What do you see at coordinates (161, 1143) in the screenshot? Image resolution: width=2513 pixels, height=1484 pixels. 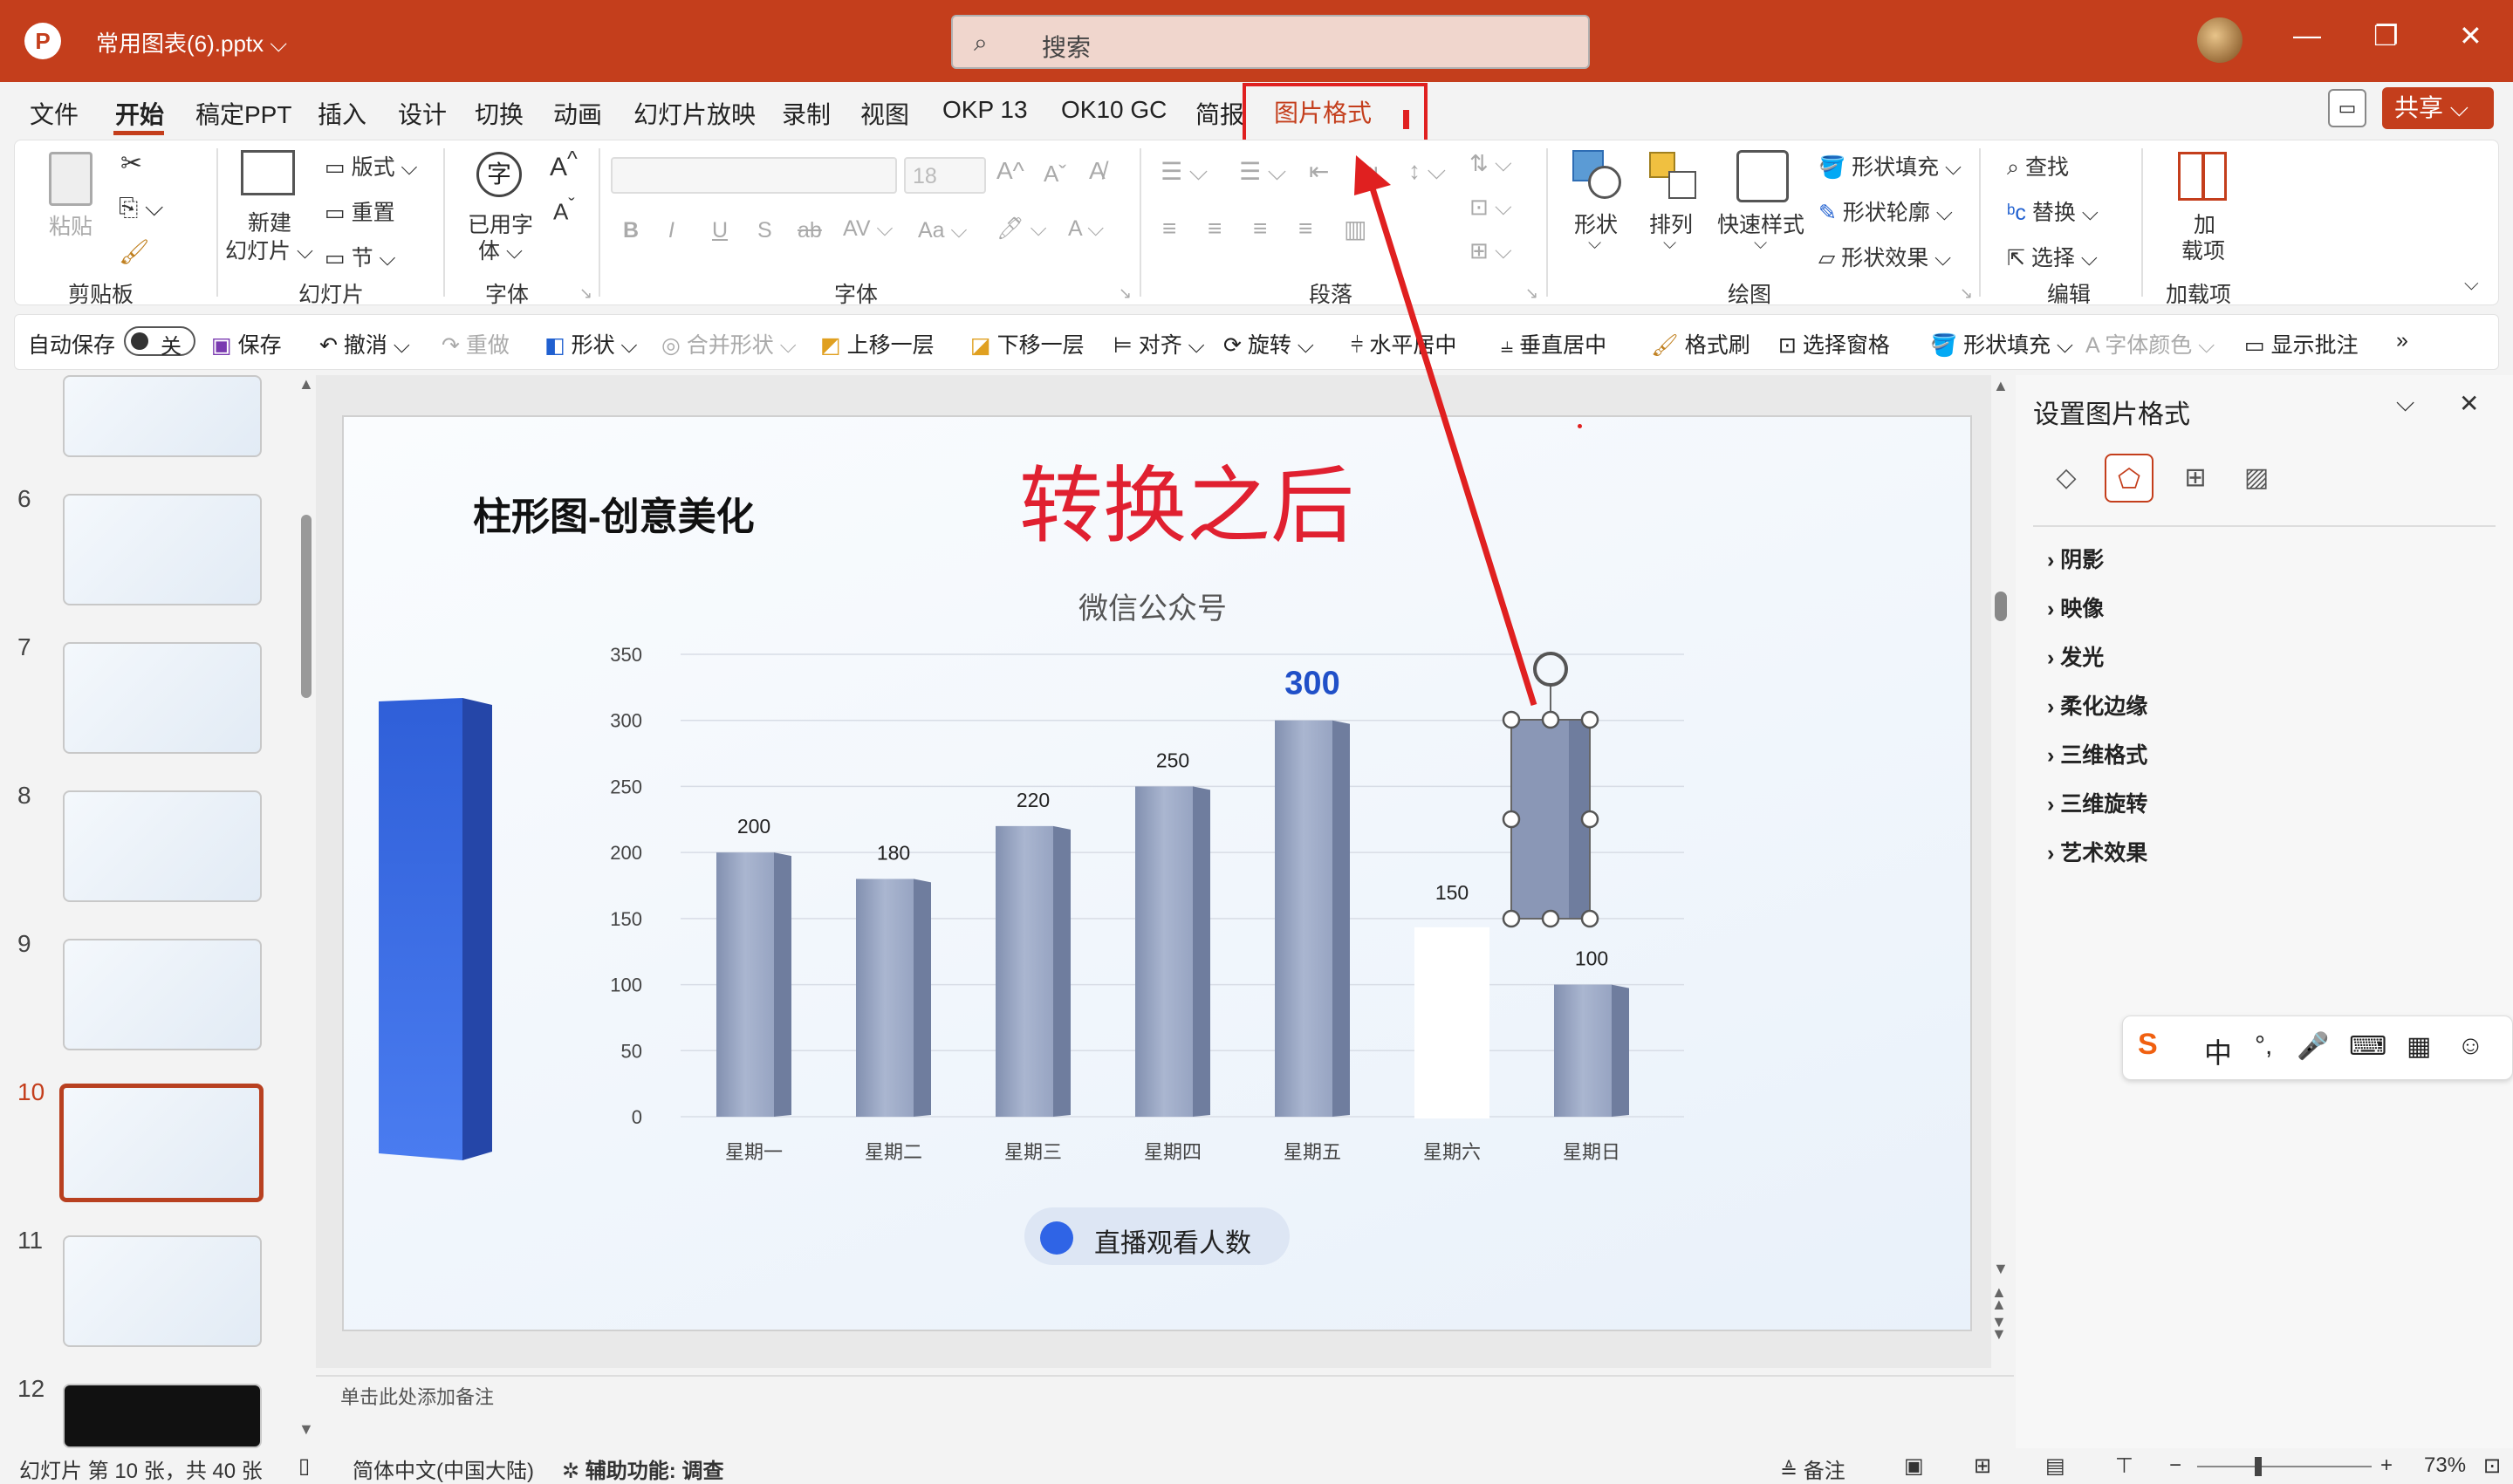 I see `slide-thumbnail-10-active` at bounding box center [161, 1143].